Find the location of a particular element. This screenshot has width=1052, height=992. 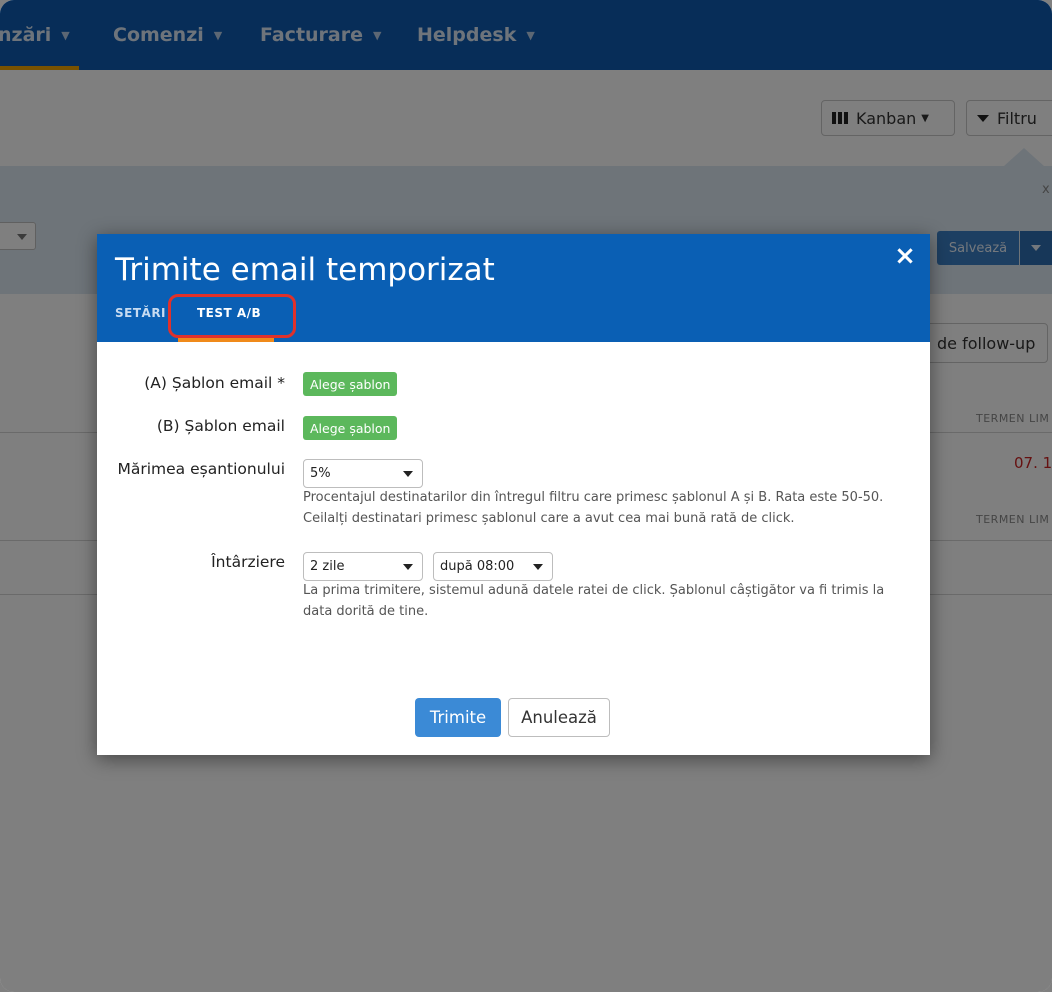

template-b-label: (B) Șablon email is located at coordinates (220, 426).